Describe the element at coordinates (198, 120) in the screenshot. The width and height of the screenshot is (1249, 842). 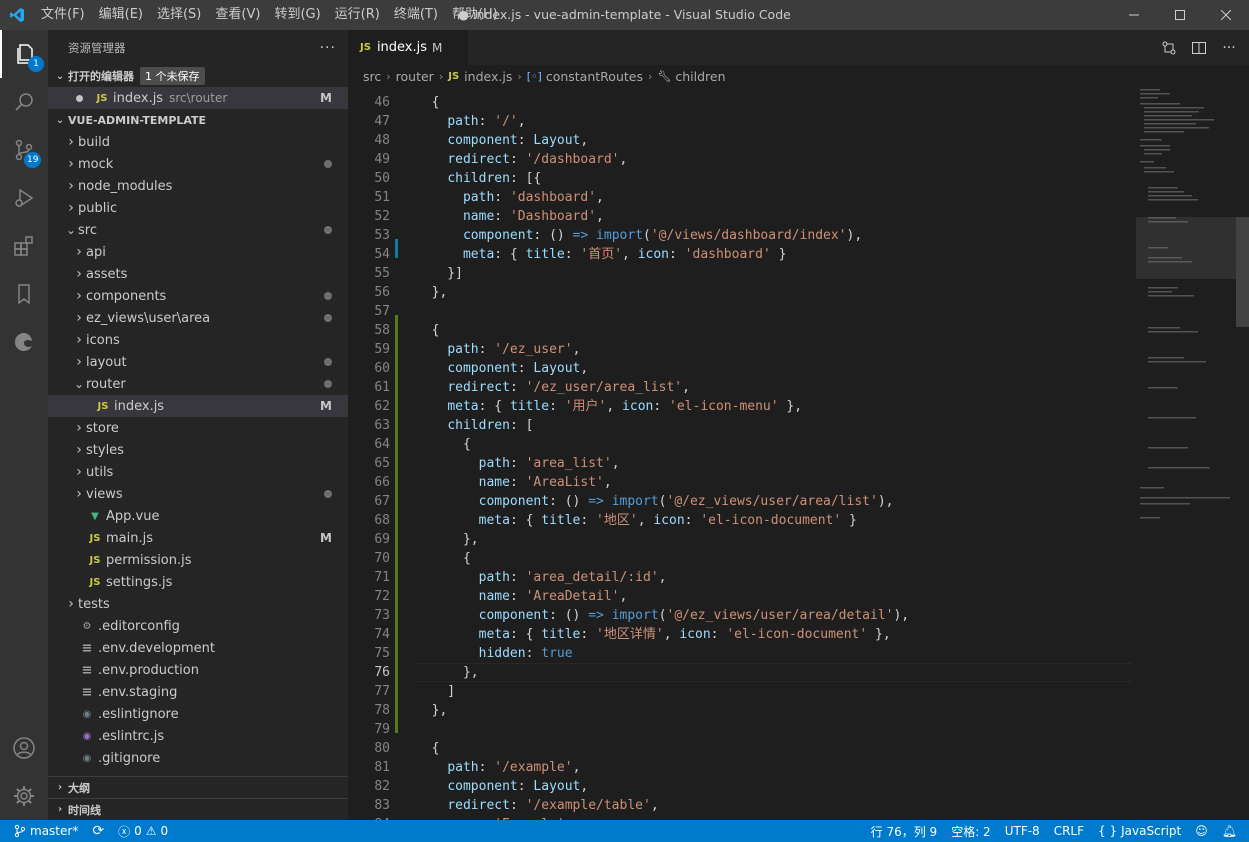
I see `project-section: ⌄ VUE-ADMIN-TEMPLATE` at that location.